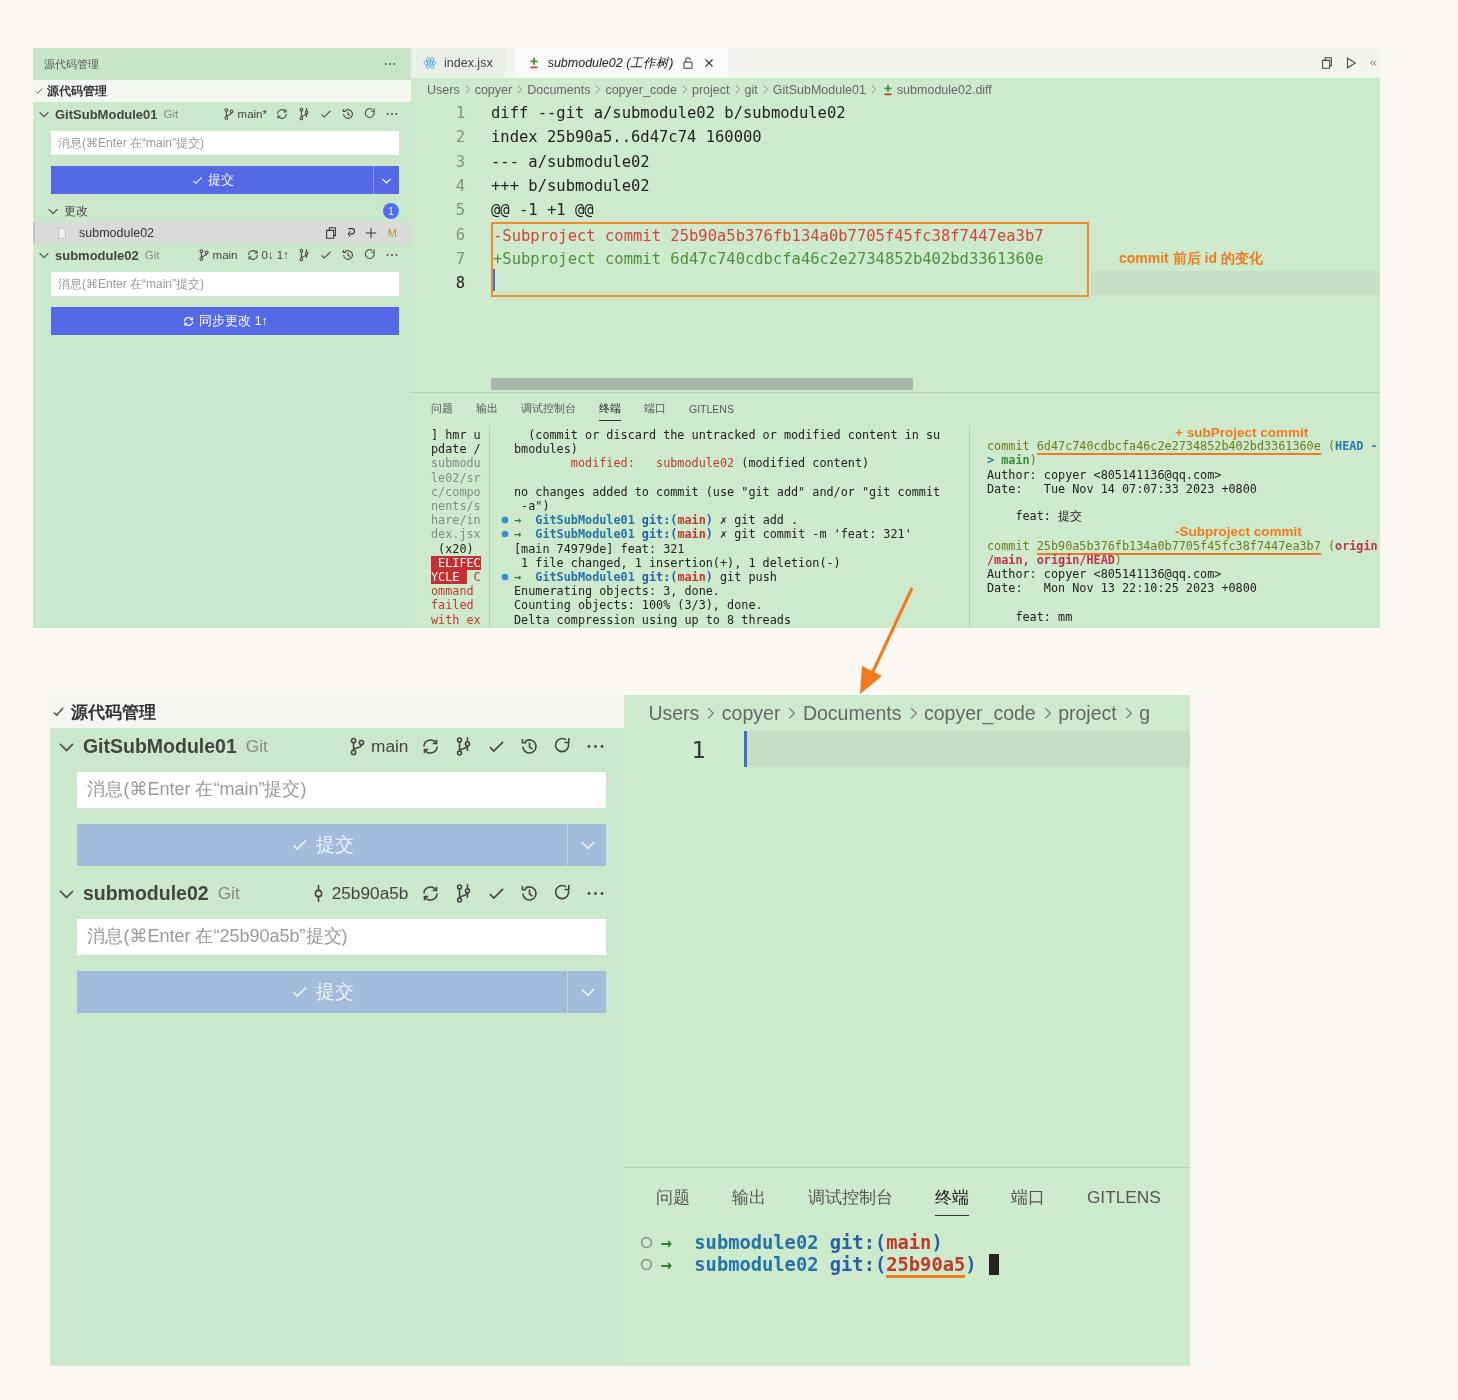  What do you see at coordinates (460, 234) in the screenshot?
I see `line-number: 6` at bounding box center [460, 234].